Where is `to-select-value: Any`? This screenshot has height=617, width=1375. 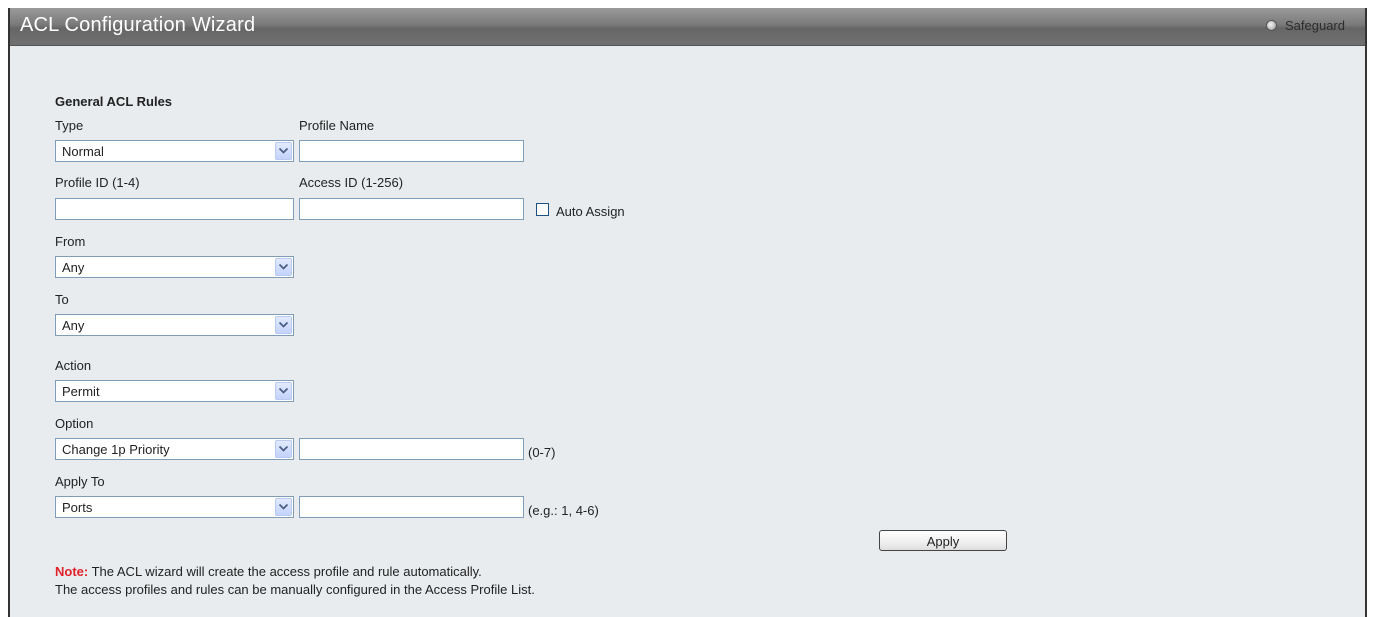
to-select-value: Any is located at coordinates (73, 325).